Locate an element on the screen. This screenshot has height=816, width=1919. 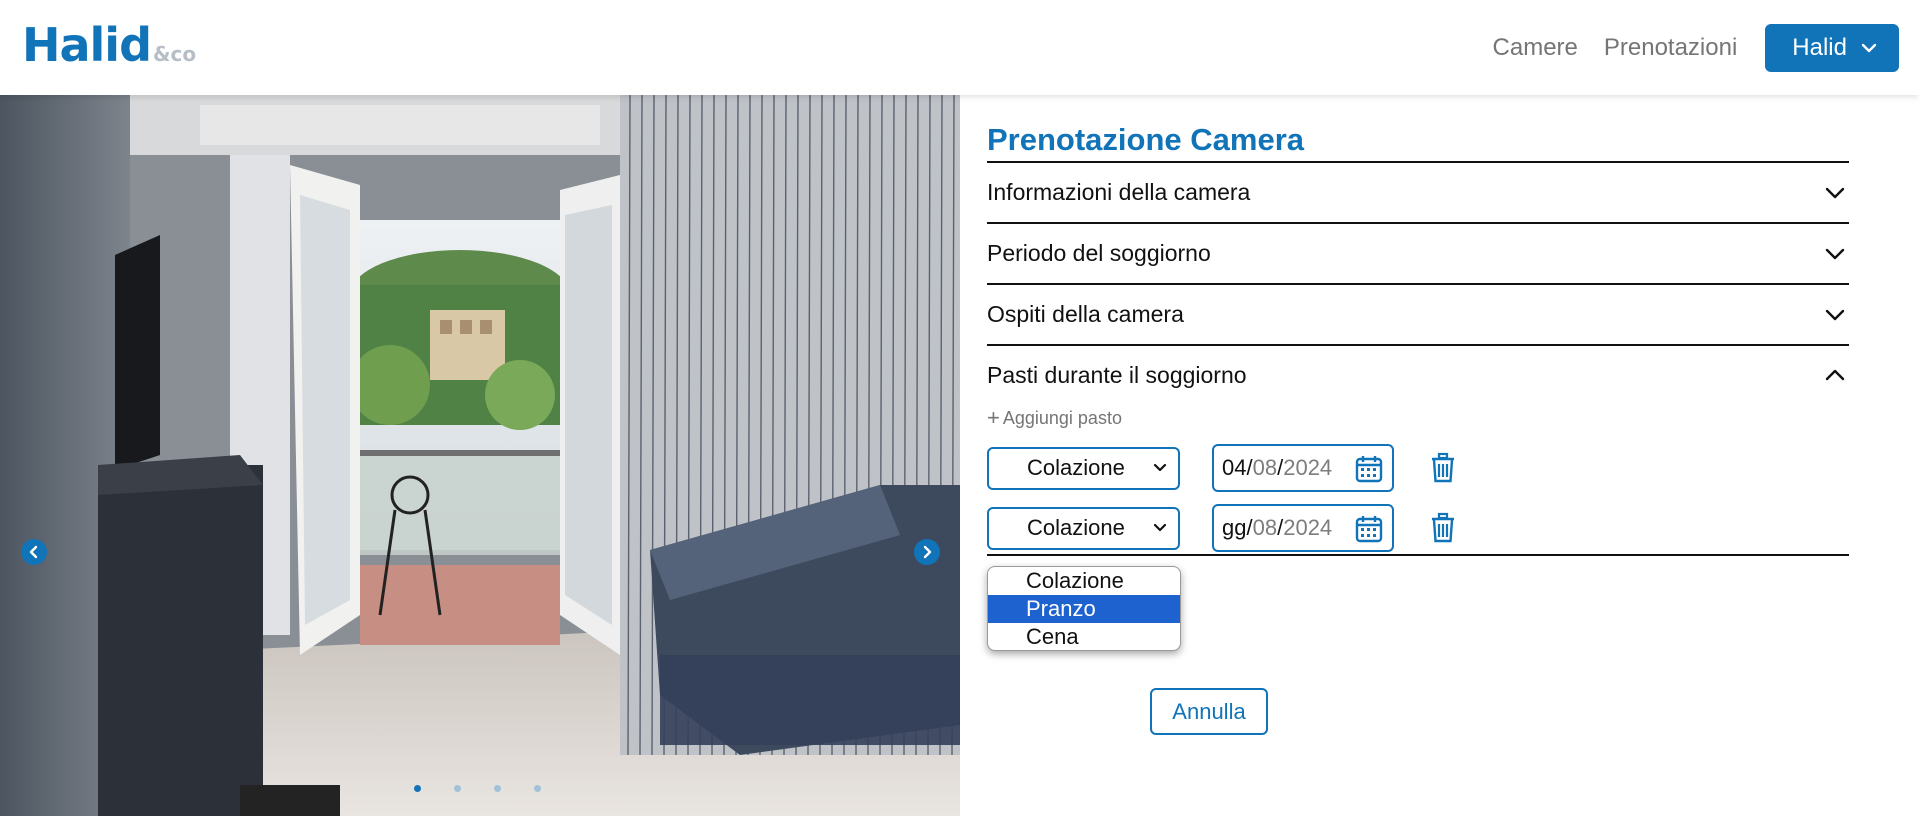
section-label: Periodo del soggiorno is located at coordinates (1099, 253).